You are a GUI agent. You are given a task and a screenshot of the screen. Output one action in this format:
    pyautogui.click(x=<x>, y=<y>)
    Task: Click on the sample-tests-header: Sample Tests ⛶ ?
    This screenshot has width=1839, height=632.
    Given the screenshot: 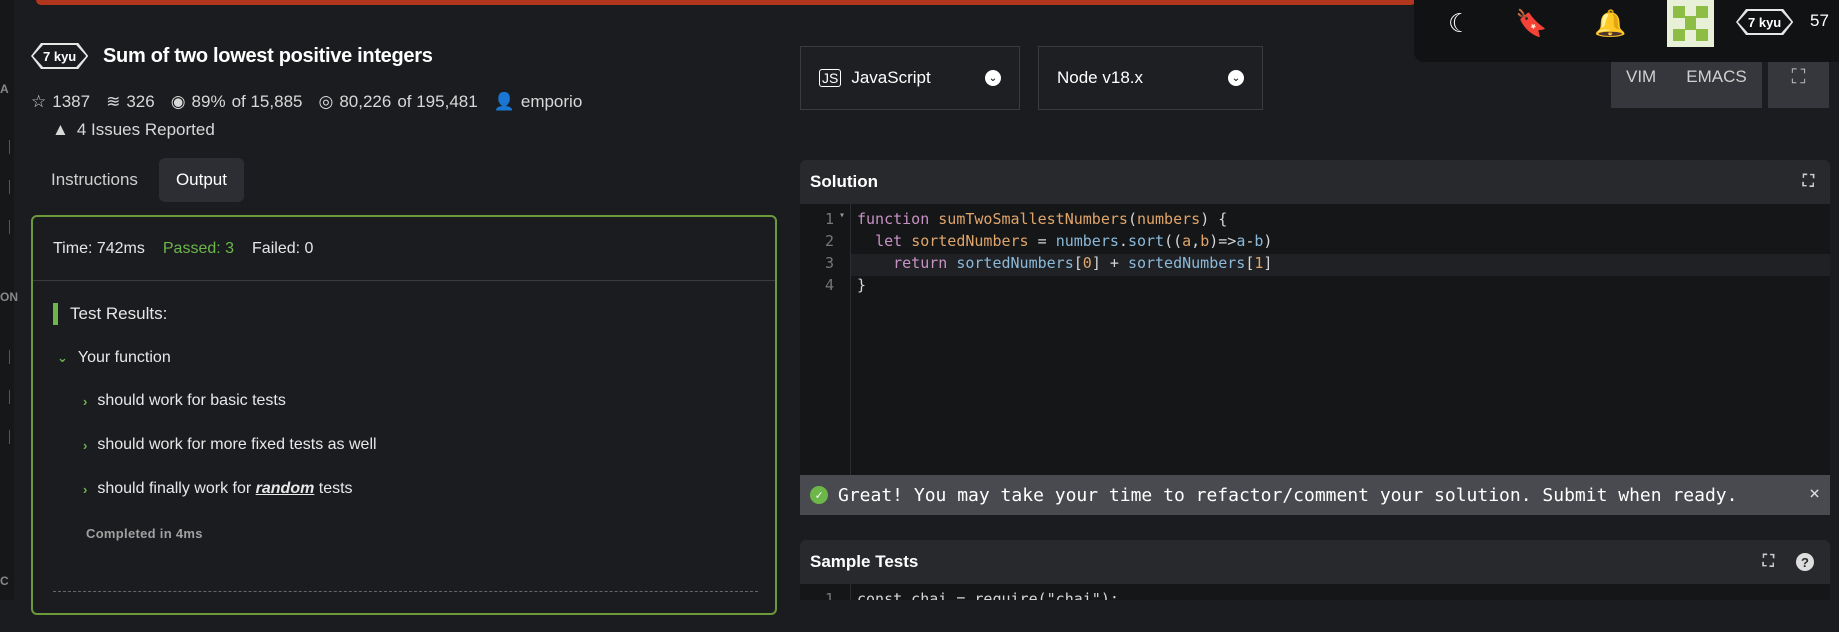 What is the action you would take?
    pyautogui.click(x=1315, y=562)
    